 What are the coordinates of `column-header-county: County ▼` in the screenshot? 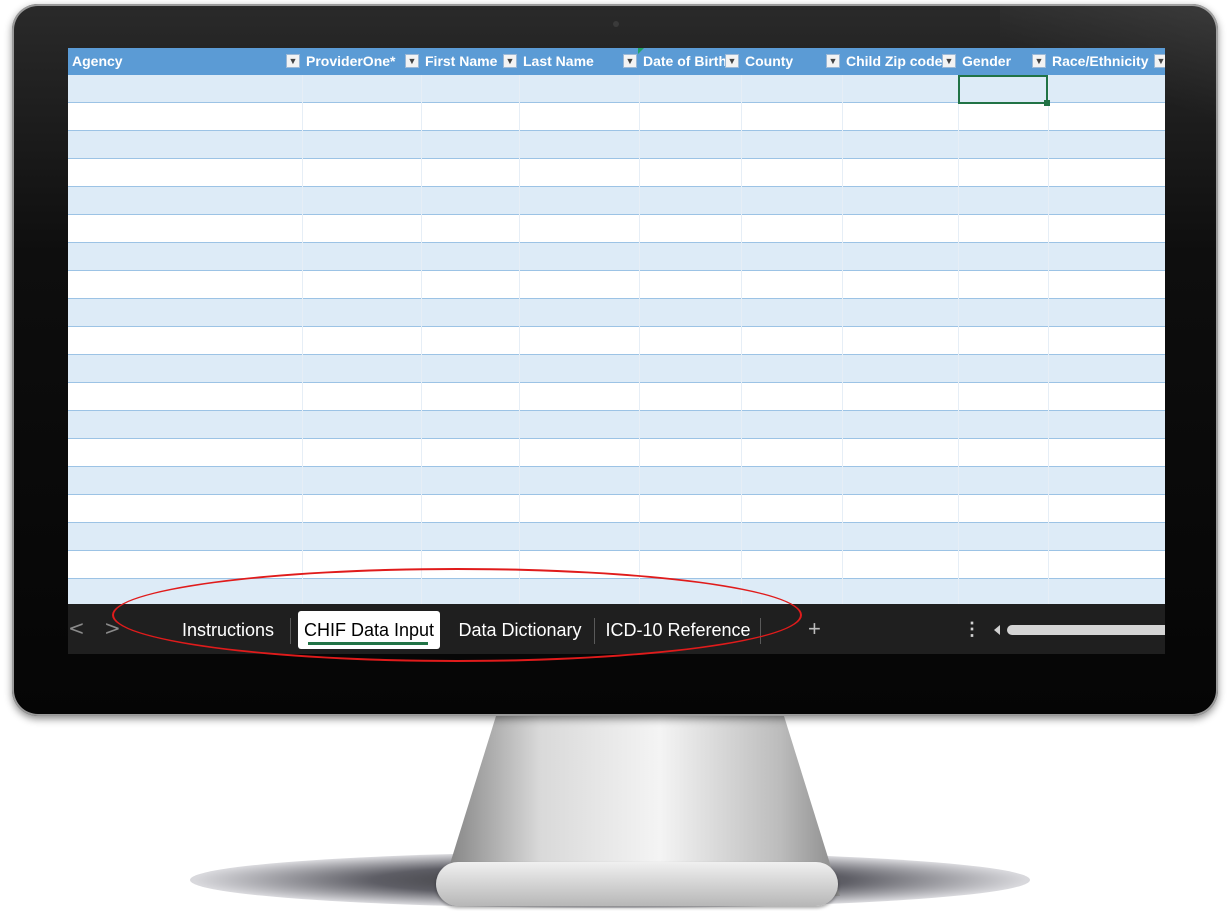 It's located at (791, 61).